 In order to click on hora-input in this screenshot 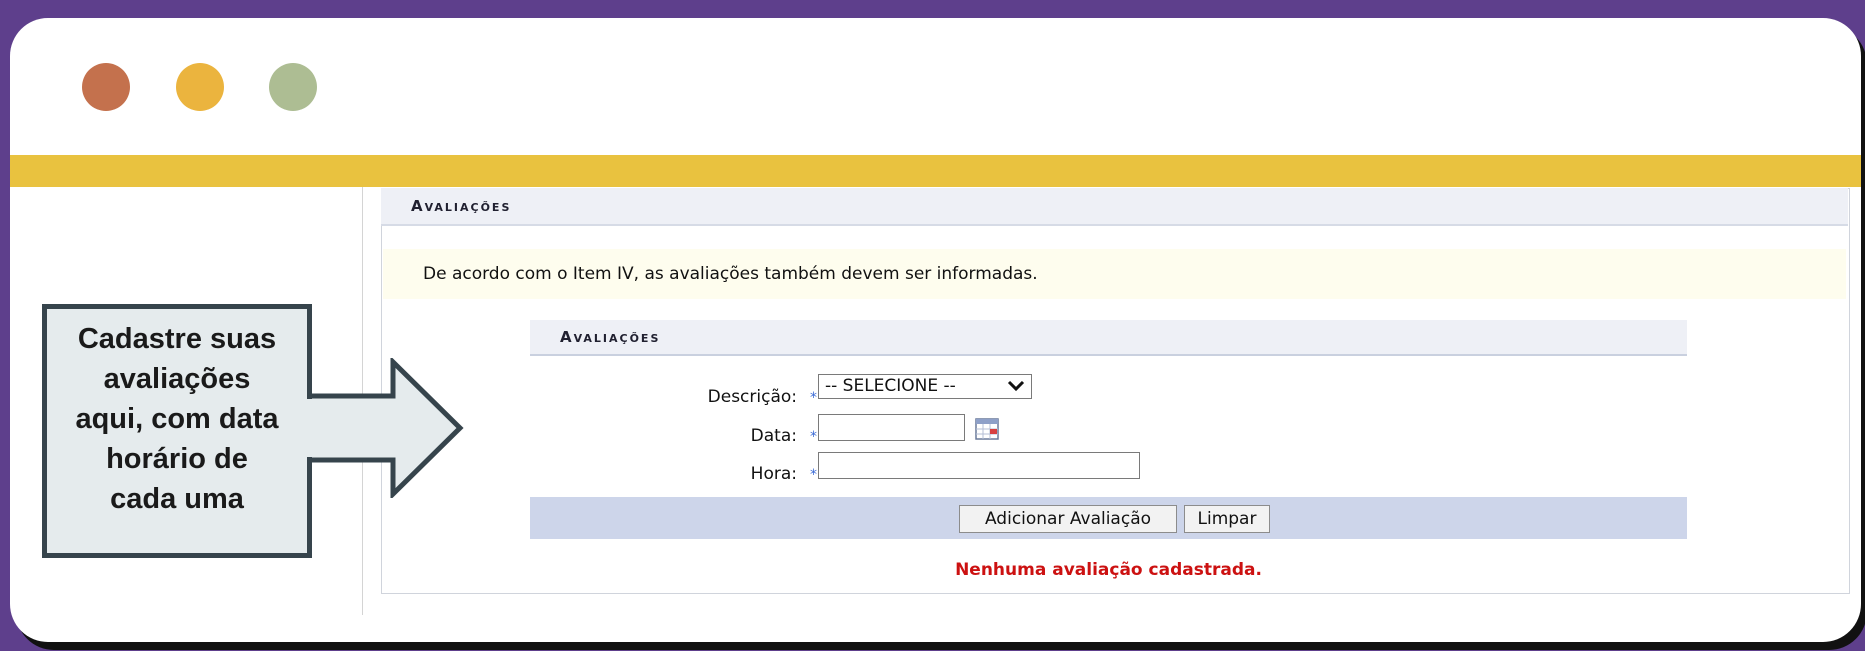, I will do `click(979, 465)`.